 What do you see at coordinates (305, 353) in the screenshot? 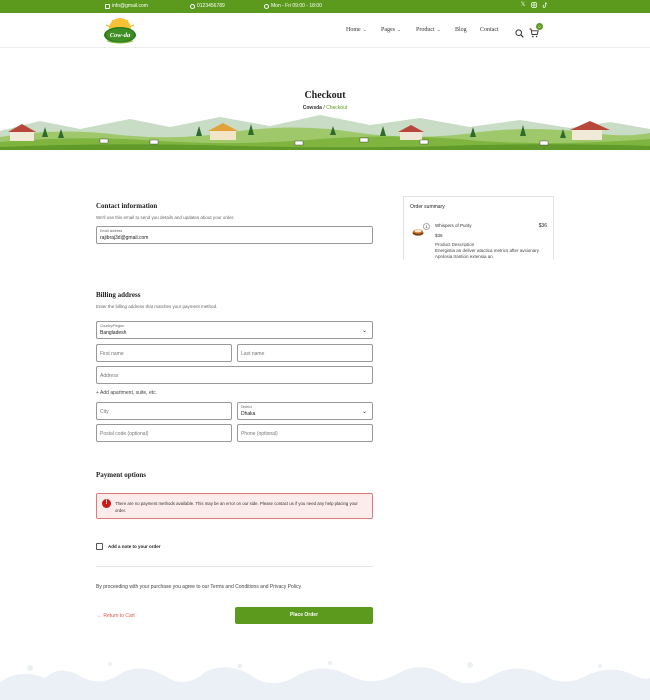
I see `last-name-field: Last name` at bounding box center [305, 353].